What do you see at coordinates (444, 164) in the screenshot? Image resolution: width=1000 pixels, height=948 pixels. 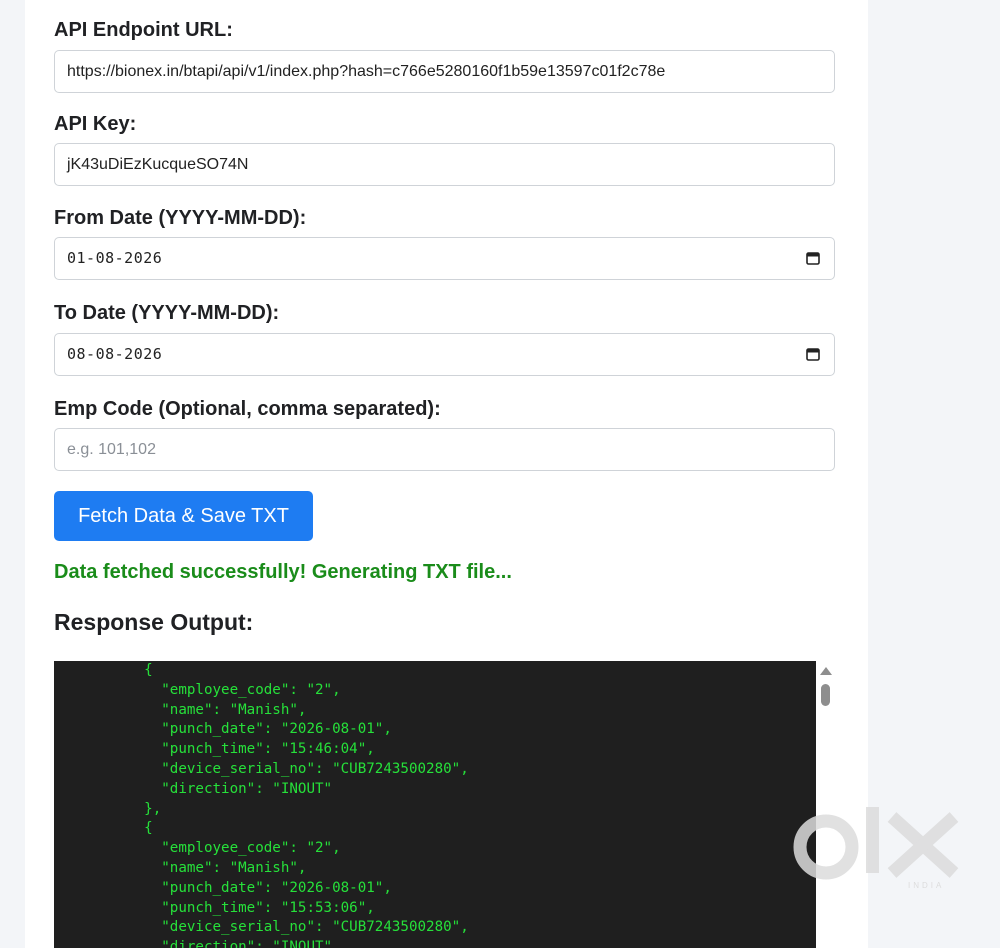 I see `api-key-input: jK43uDiEzKucqueSO74N` at bounding box center [444, 164].